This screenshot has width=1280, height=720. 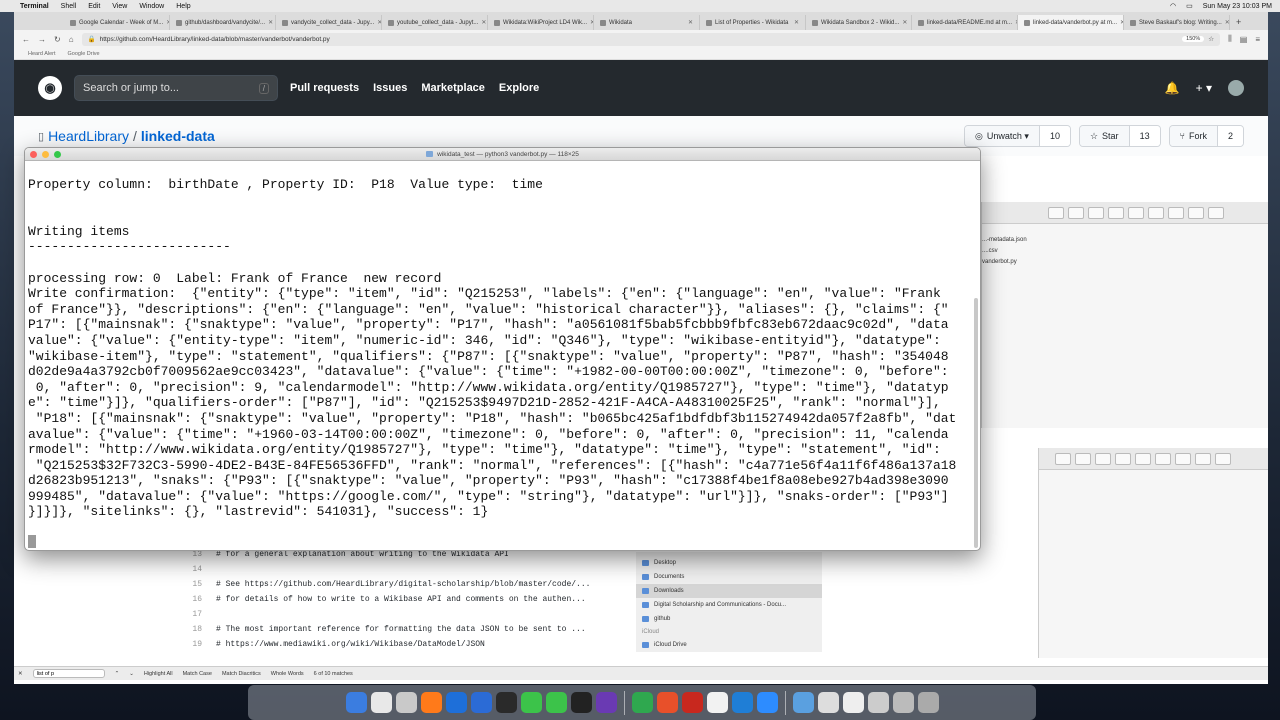 What do you see at coordinates (1116, 212) in the screenshot?
I see `gallery-view-icon` at bounding box center [1116, 212].